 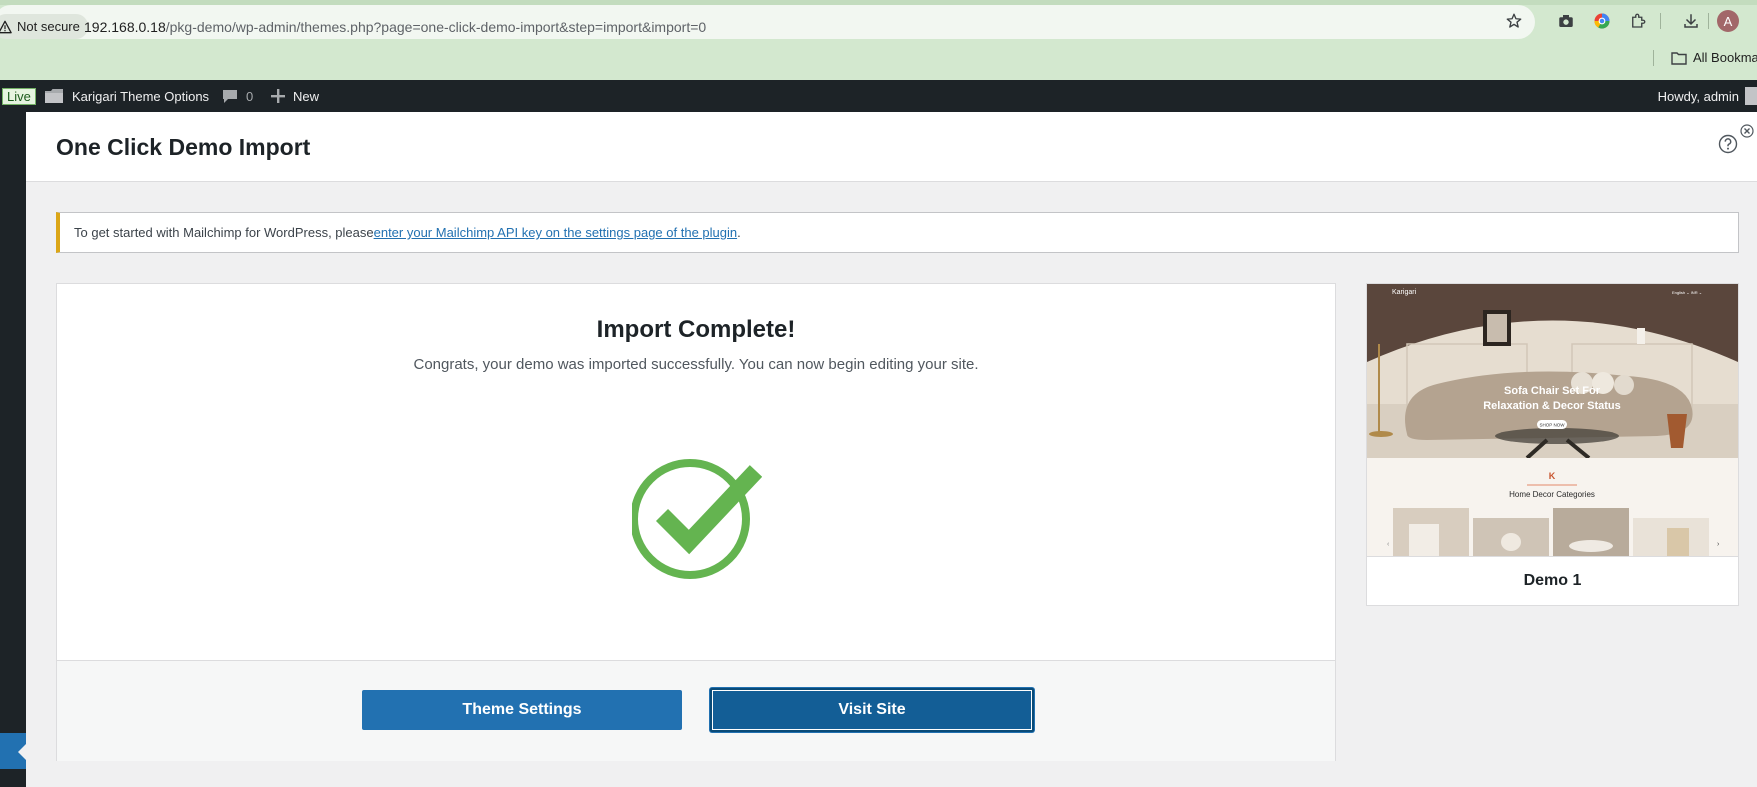 I want to click on howdy-label: Howdy, admin, so click(x=1698, y=96).